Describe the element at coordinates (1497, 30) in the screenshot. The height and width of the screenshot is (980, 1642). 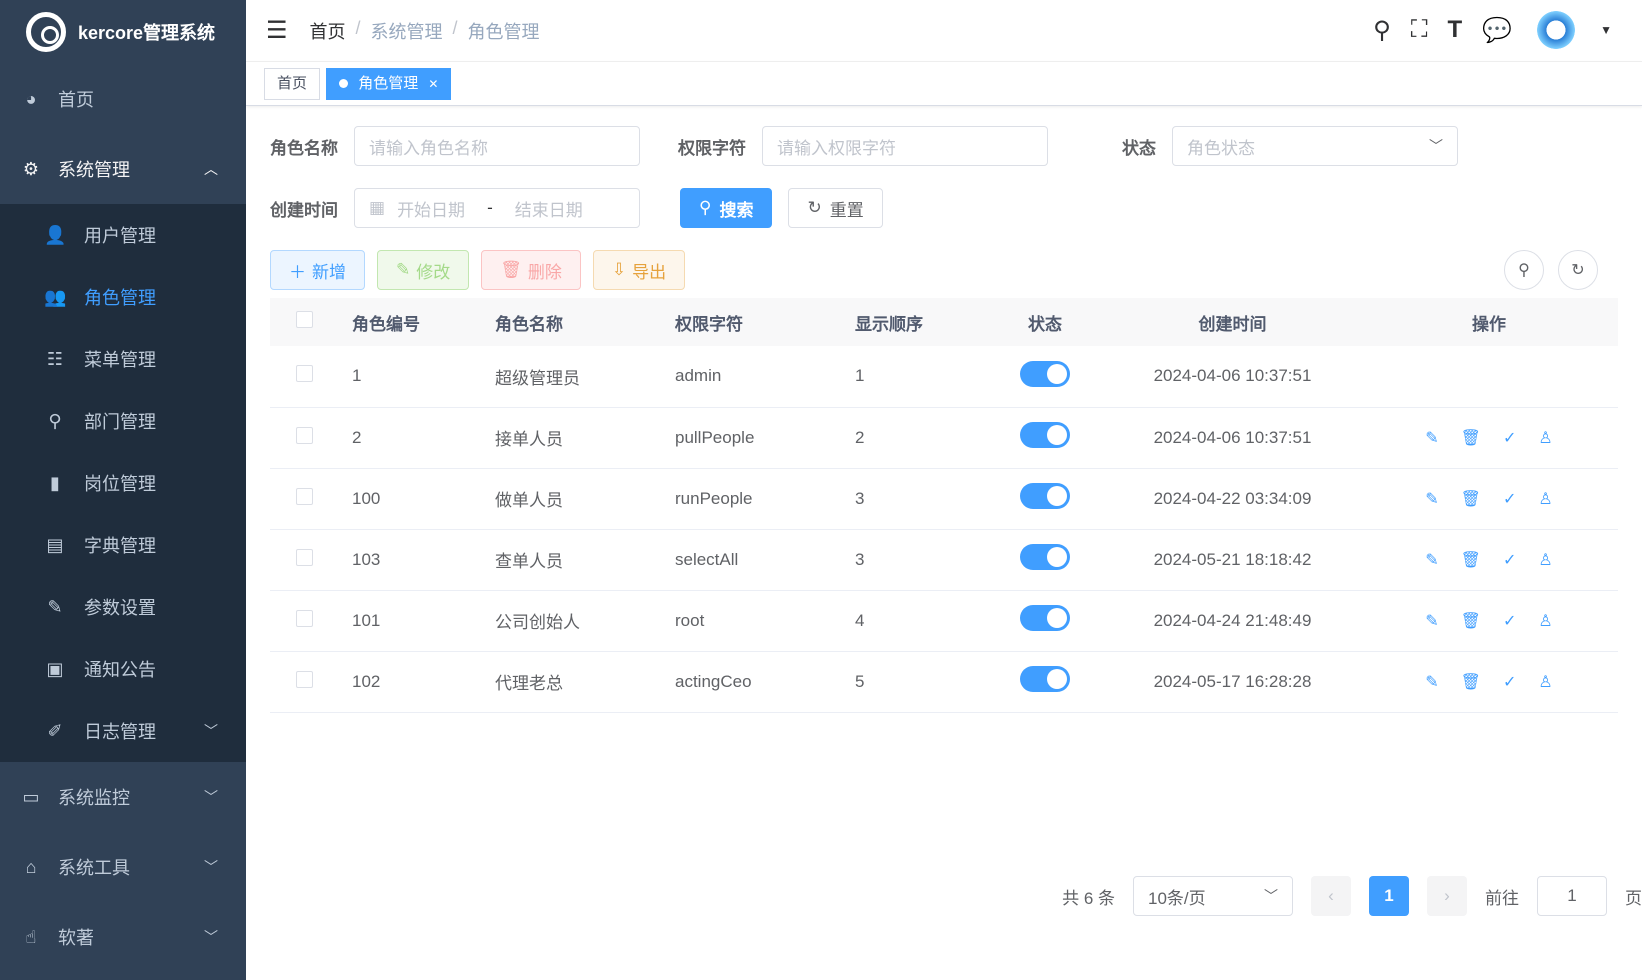
I see `chat-icon: 💬` at that location.